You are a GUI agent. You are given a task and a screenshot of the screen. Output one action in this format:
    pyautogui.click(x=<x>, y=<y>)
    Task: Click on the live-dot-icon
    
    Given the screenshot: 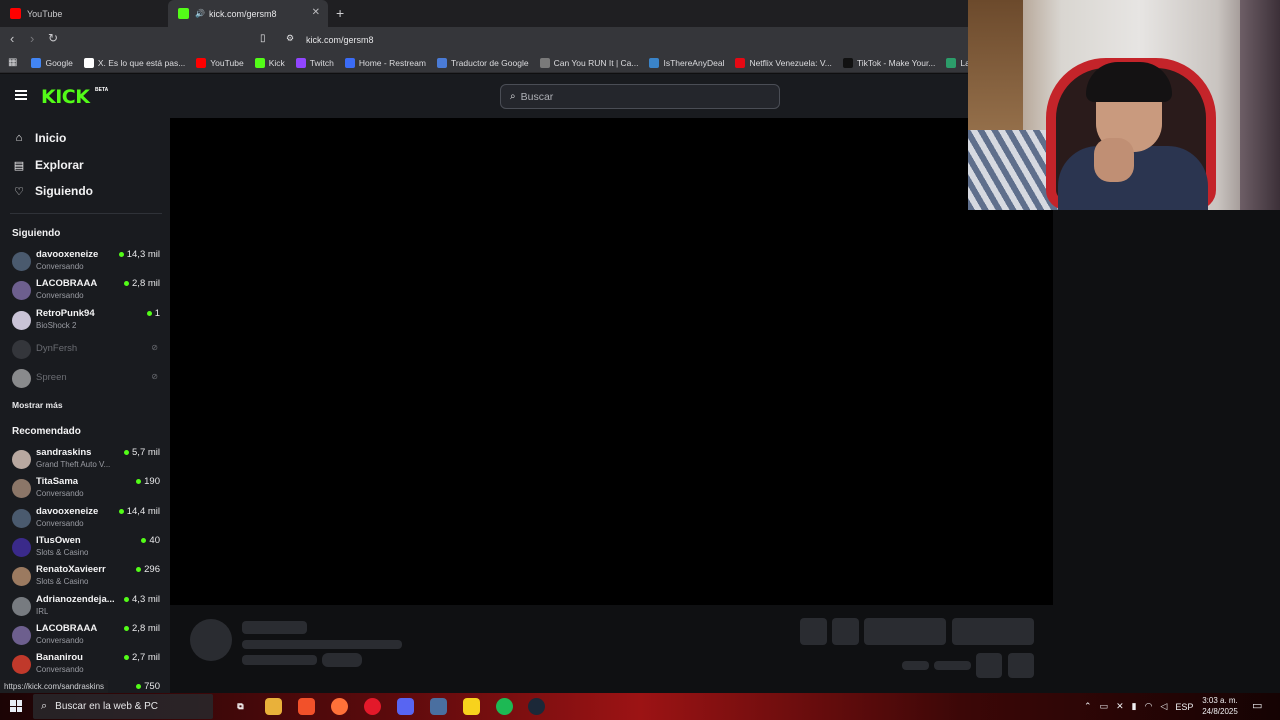 What is the action you would take?
    pyautogui.click(x=139, y=687)
    